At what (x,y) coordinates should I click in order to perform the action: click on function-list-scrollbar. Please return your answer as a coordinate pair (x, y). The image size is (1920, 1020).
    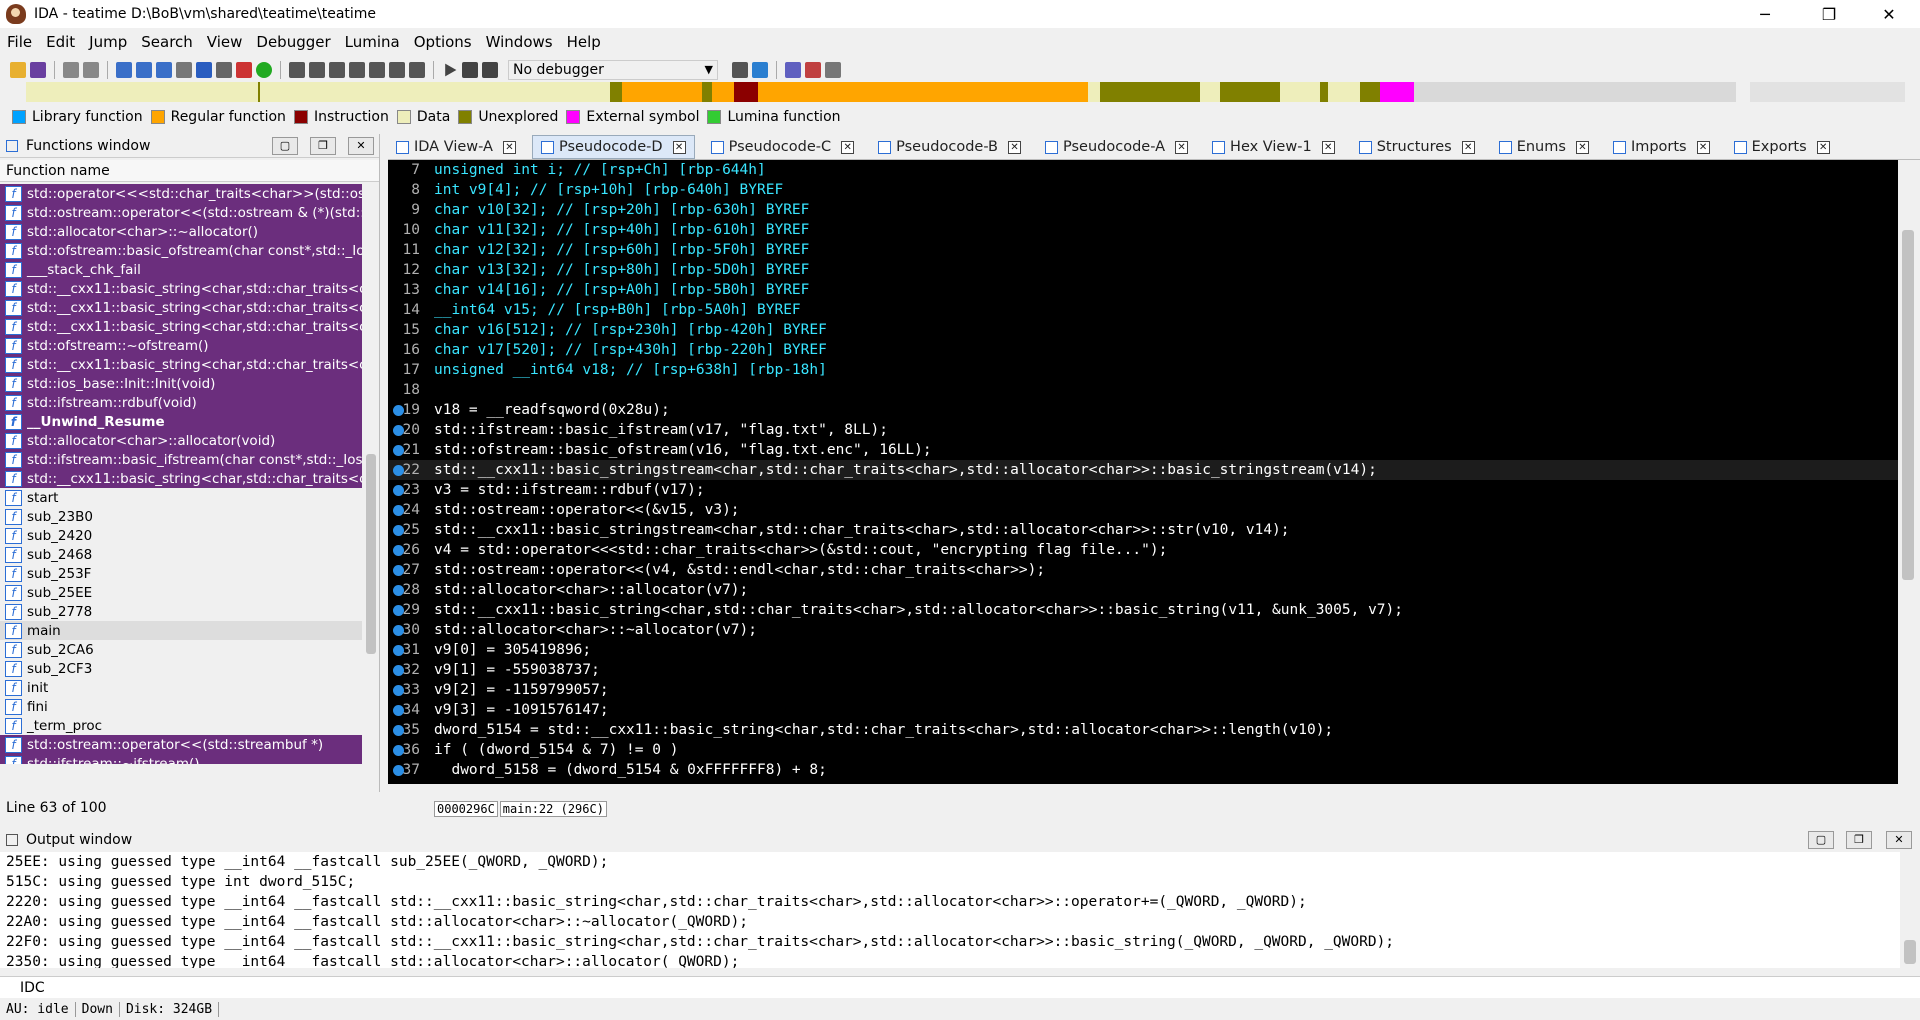
    Looking at the image, I should click on (371, 474).